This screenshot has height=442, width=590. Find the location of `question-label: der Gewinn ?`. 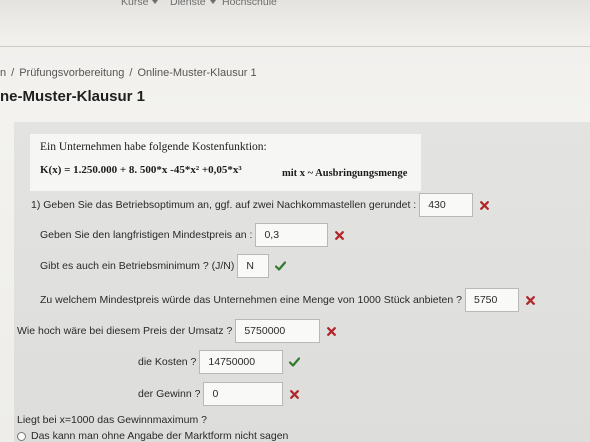

question-label: der Gewinn ? is located at coordinates (169, 394).